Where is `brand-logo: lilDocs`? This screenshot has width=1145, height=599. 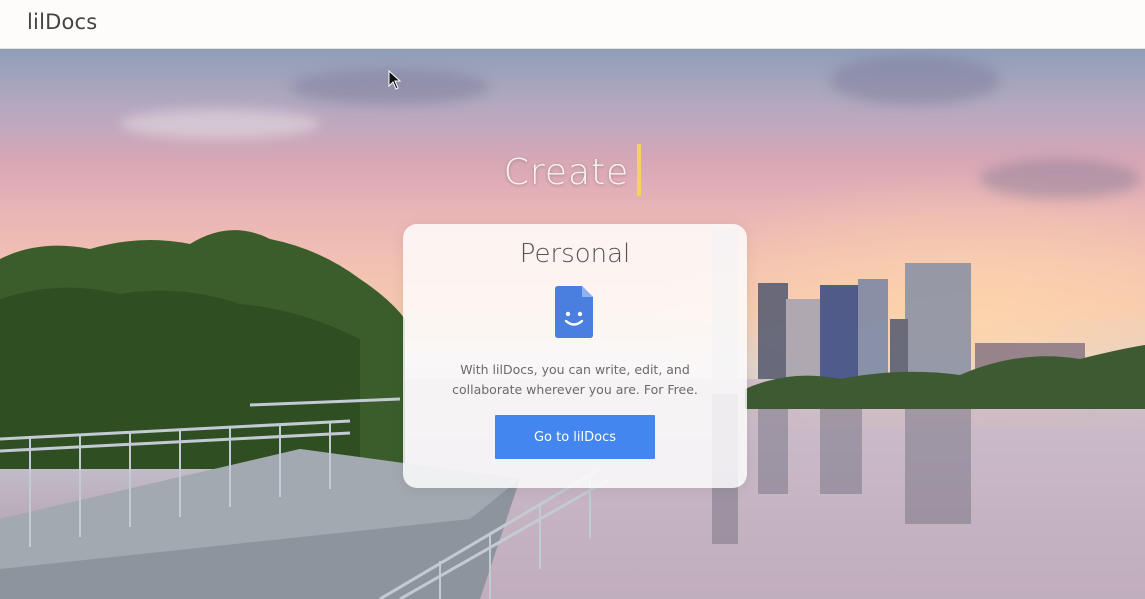 brand-logo: lilDocs is located at coordinates (62, 22).